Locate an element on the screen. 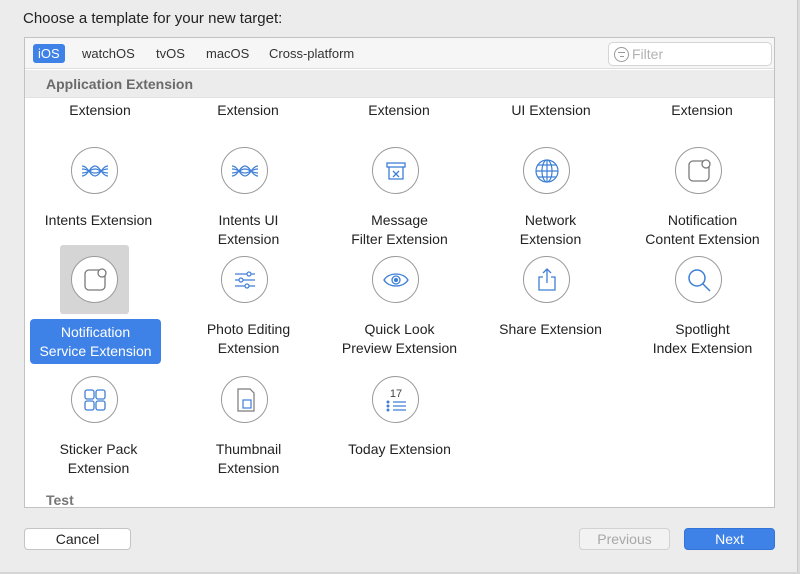  photo-editing-sliders-icon is located at coordinates (244, 279).